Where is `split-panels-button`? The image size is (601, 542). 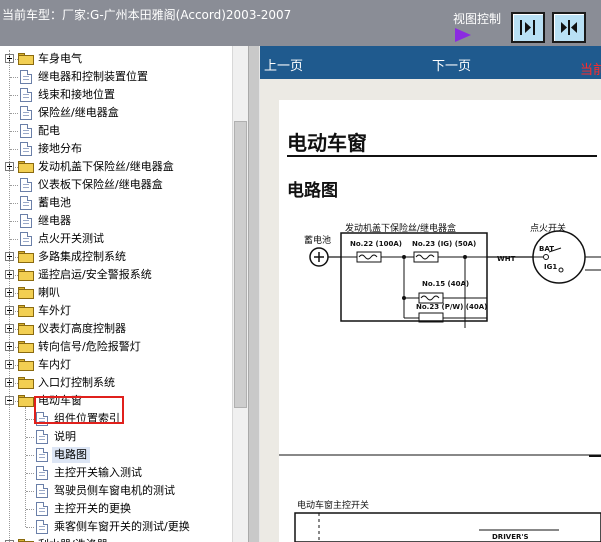
split-panels-button is located at coordinates (569, 27).